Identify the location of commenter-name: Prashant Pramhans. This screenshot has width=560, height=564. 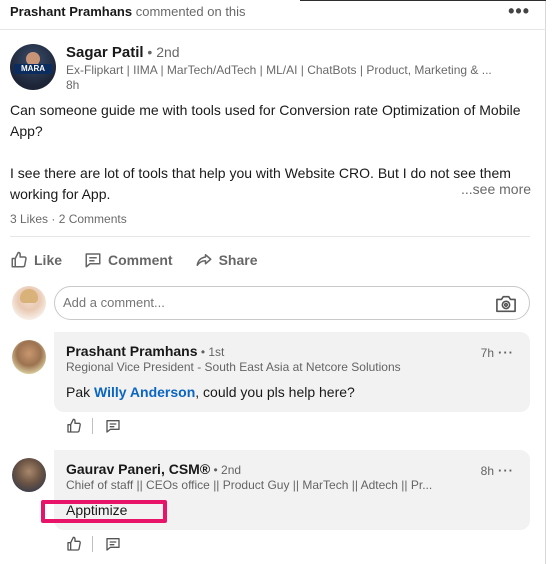
(132, 351).